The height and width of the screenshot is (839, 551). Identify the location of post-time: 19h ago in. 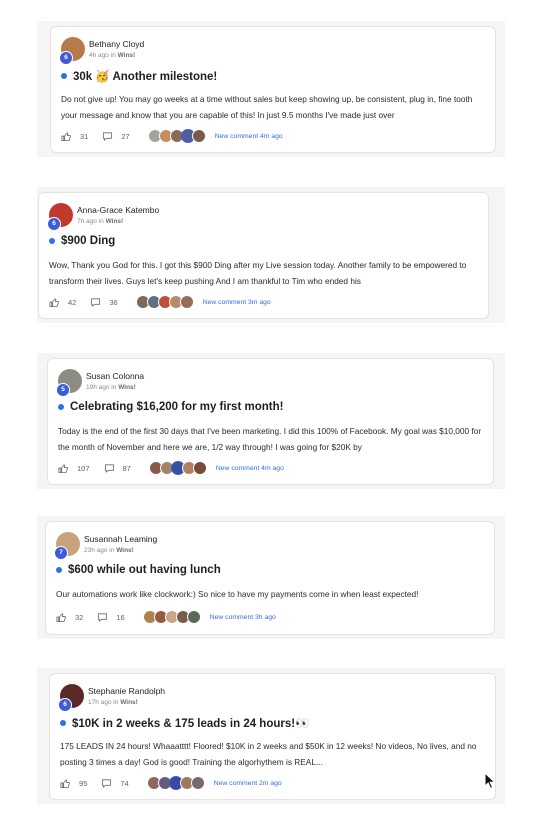
(101, 387).